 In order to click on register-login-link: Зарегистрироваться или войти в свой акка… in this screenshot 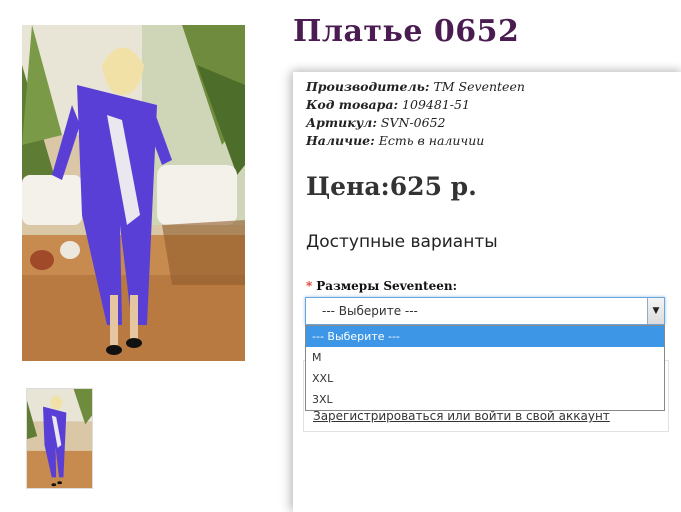, I will do `click(461, 416)`.